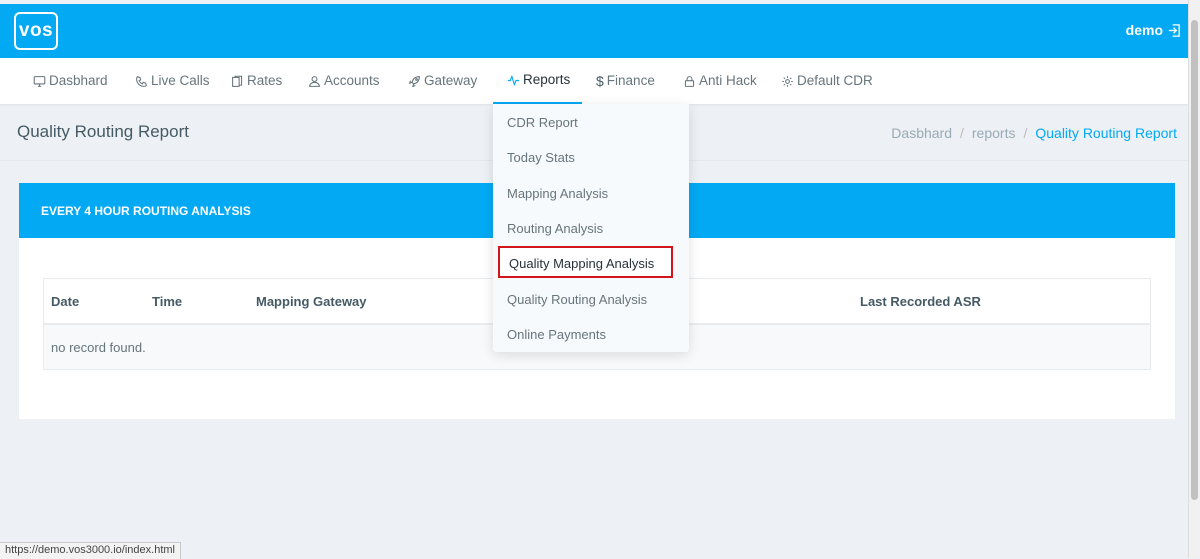 The height and width of the screenshot is (559, 1200). Describe the element at coordinates (103, 131) in the screenshot. I see `page-title: Quality Routing Report` at that location.